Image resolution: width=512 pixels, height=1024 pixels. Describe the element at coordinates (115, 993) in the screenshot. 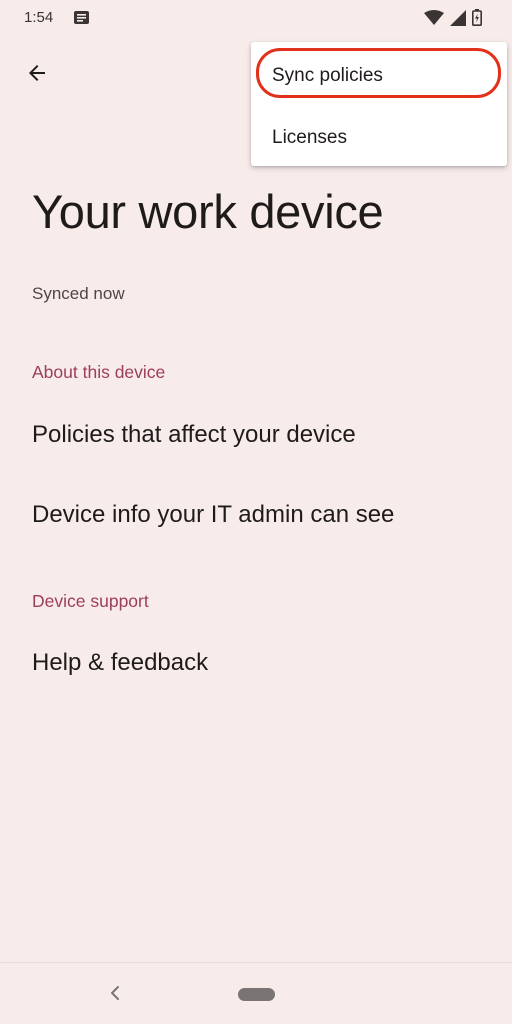

I see `nav-back-icon` at that location.